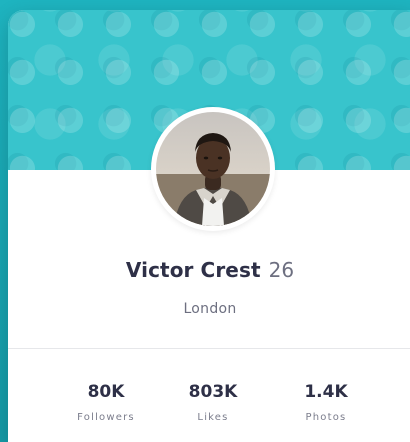 The image size is (410, 442). Describe the element at coordinates (326, 417) in the screenshot. I see `stat-photos-label: Photos` at that location.